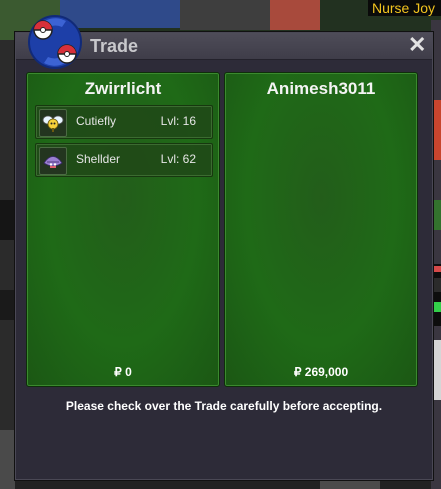 The height and width of the screenshot is (489, 441). Describe the element at coordinates (55, 42) in the screenshot. I see `trade-pokeball-icon` at that location.